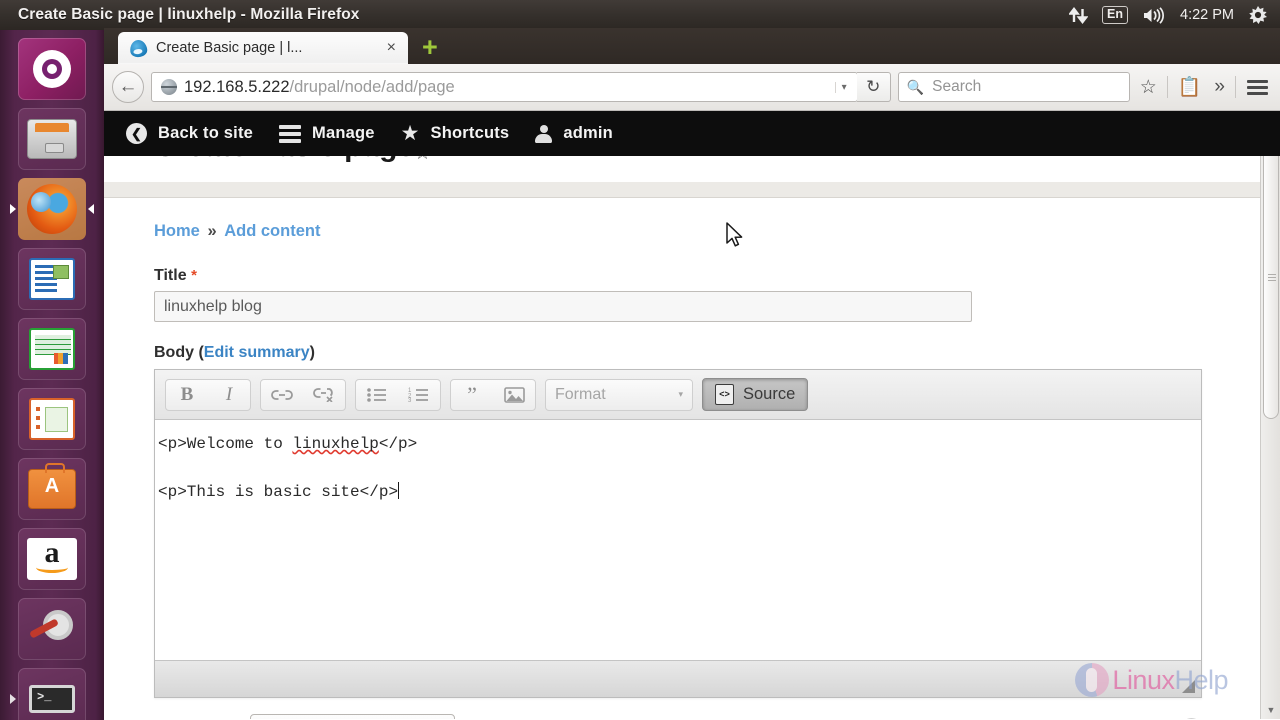 This screenshot has height=720, width=1280. What do you see at coordinates (343, 133) in the screenshot?
I see `toolbar-manage-label: Manage` at bounding box center [343, 133].